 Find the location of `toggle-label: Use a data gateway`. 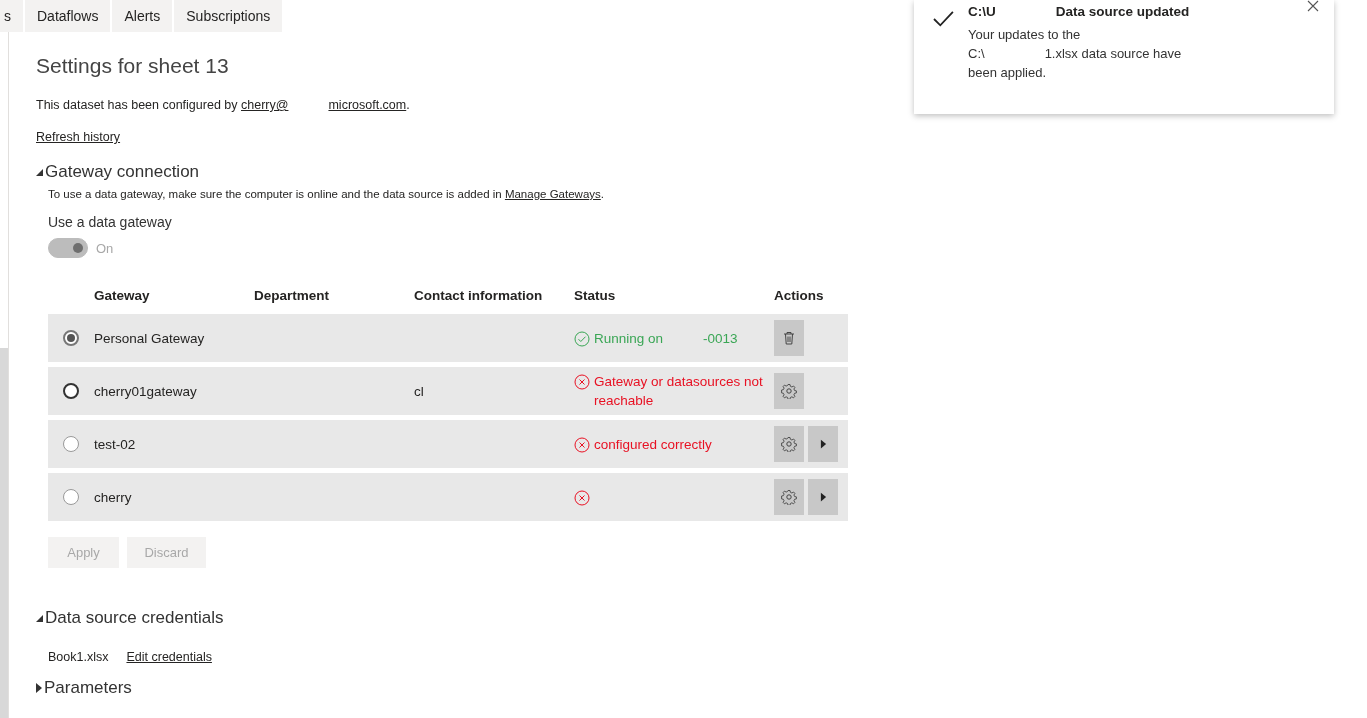

toggle-label: Use a data gateway is located at coordinates (110, 222).